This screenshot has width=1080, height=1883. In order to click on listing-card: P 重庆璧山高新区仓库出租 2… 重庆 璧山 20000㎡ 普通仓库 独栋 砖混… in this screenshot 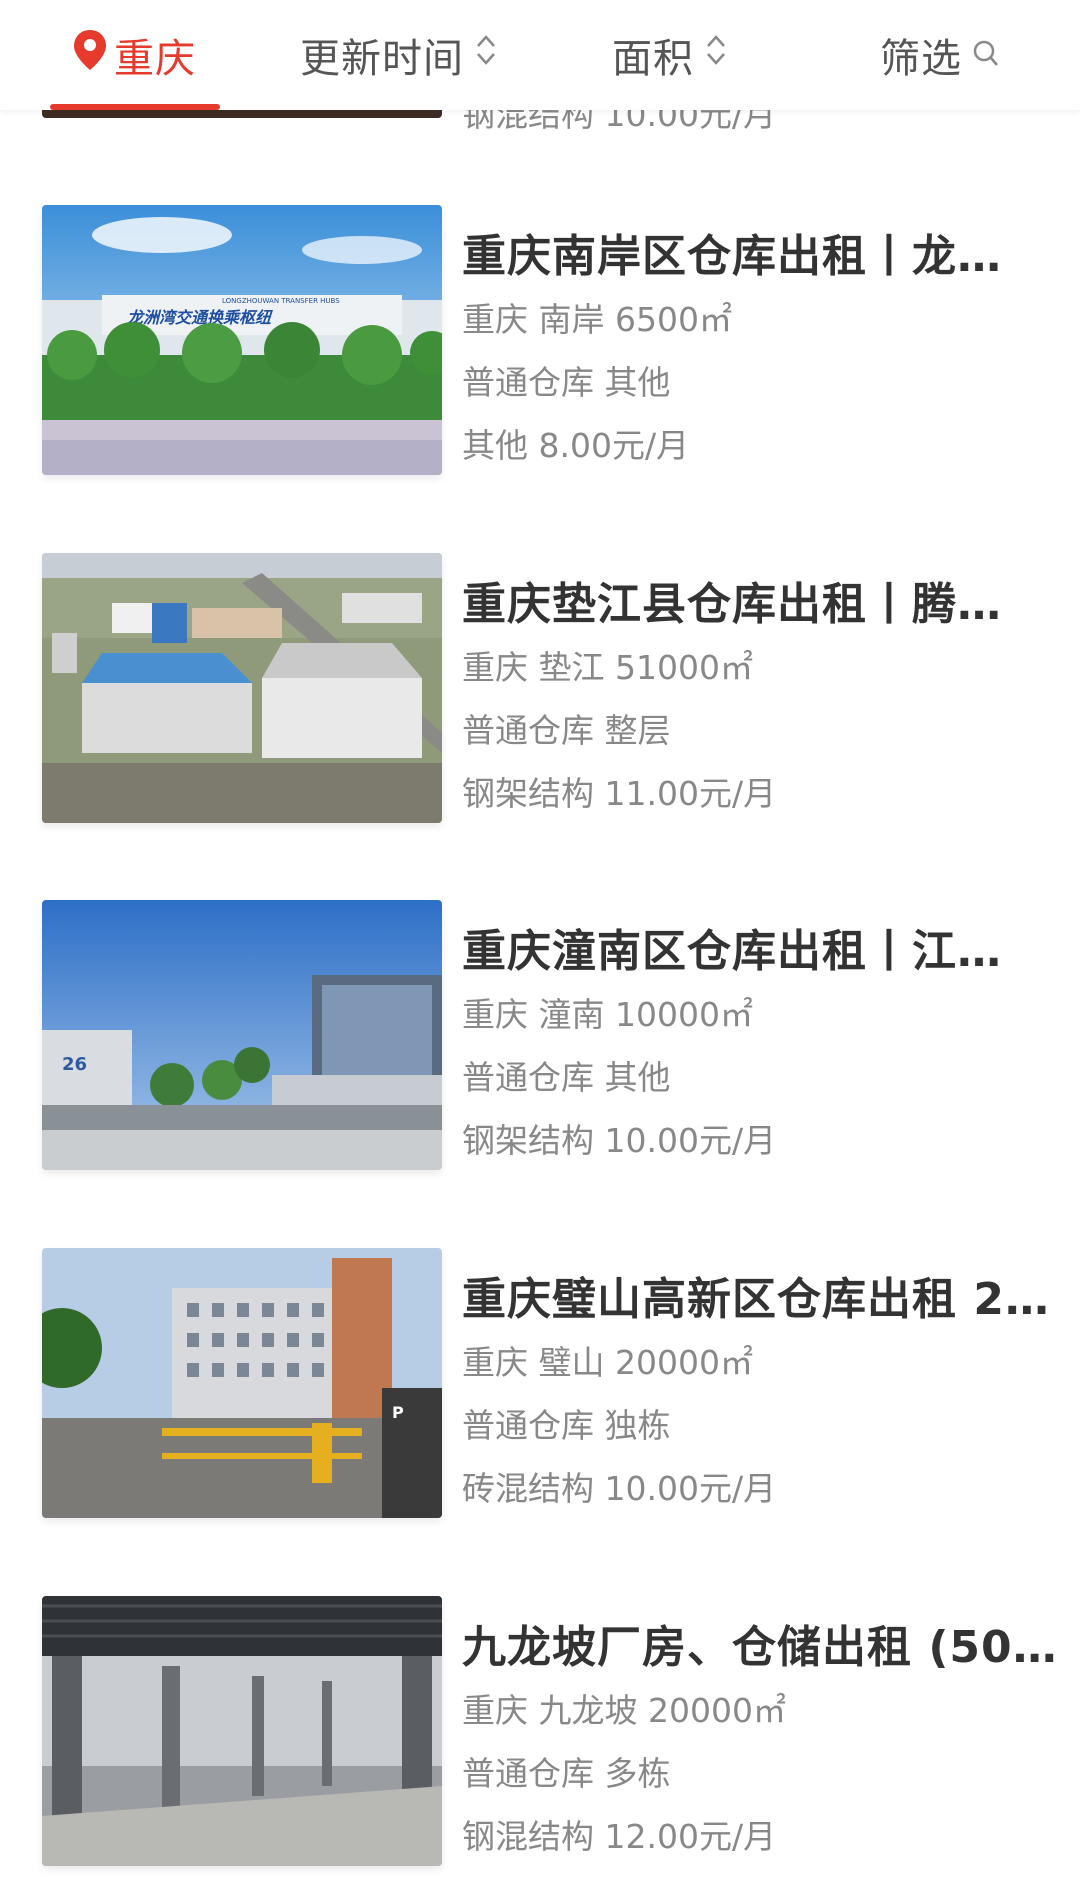, I will do `click(547, 1383)`.